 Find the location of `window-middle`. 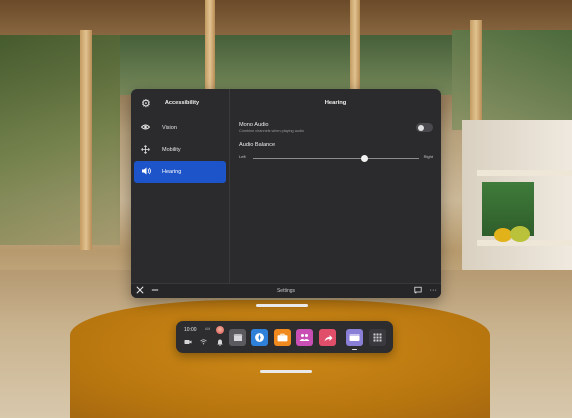

window-middle is located at coordinates (290, 65).